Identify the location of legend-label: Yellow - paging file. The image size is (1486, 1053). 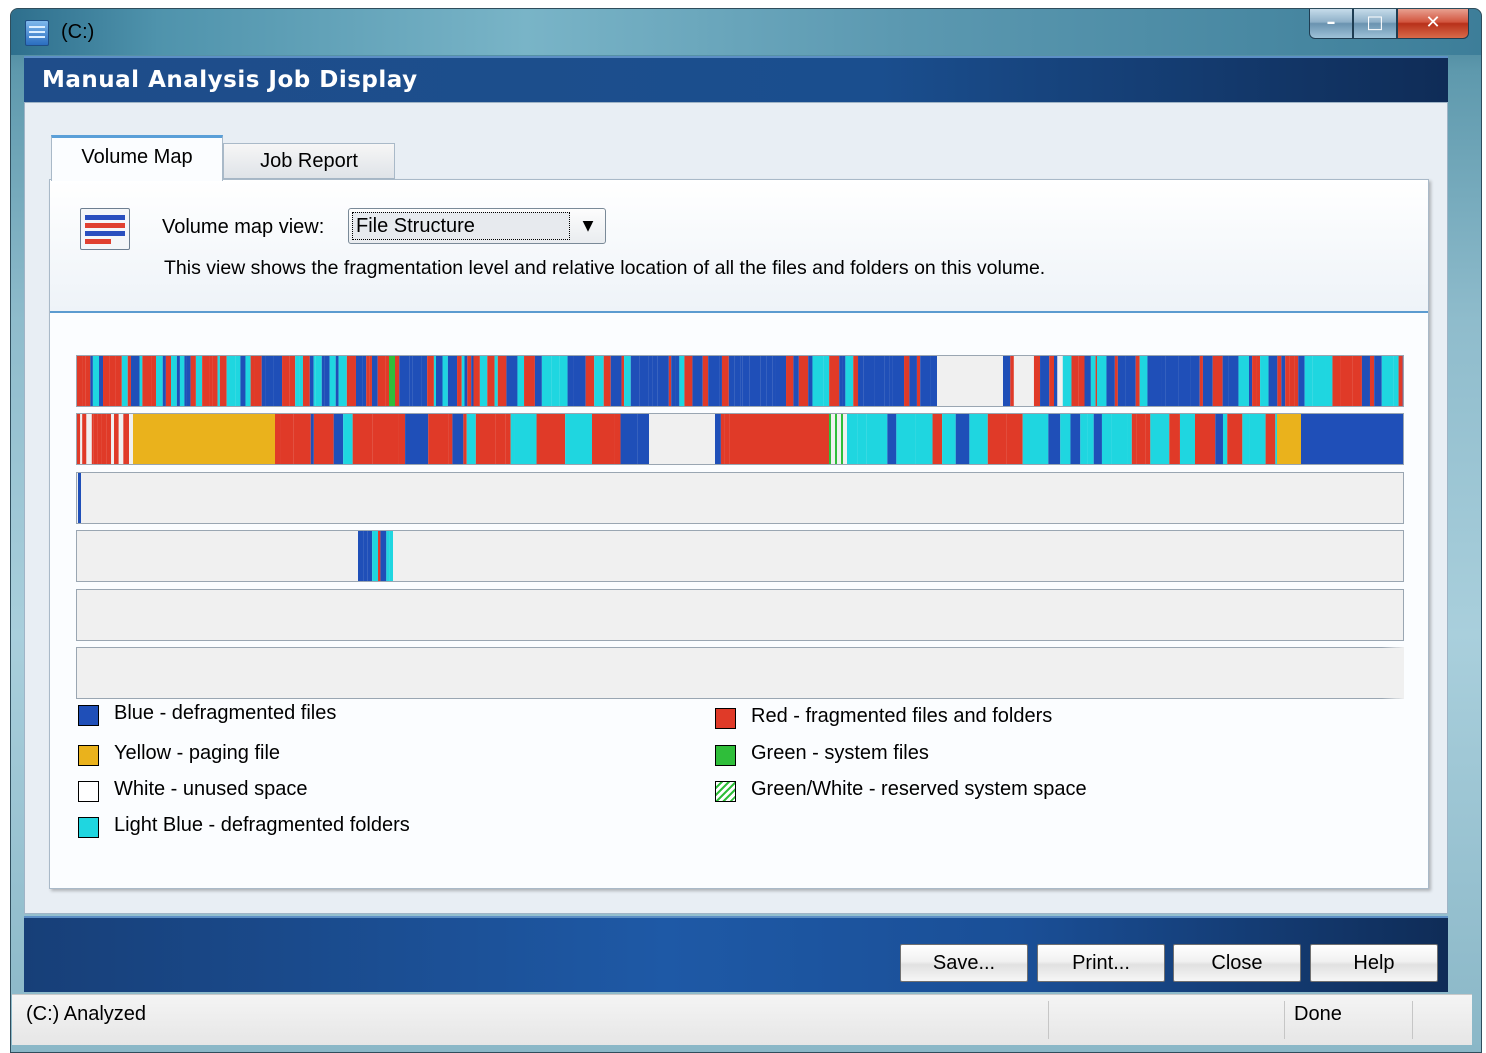
(197, 753).